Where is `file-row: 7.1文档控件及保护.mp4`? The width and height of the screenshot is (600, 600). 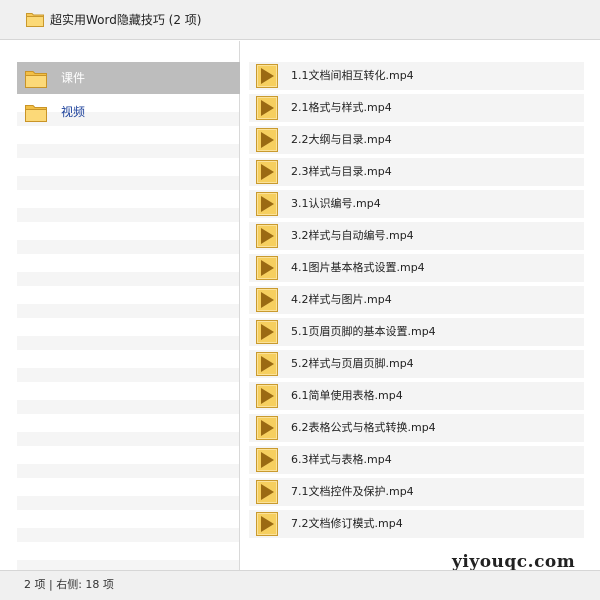
file-row: 7.1文档控件及保护.mp4 is located at coordinates (416, 492).